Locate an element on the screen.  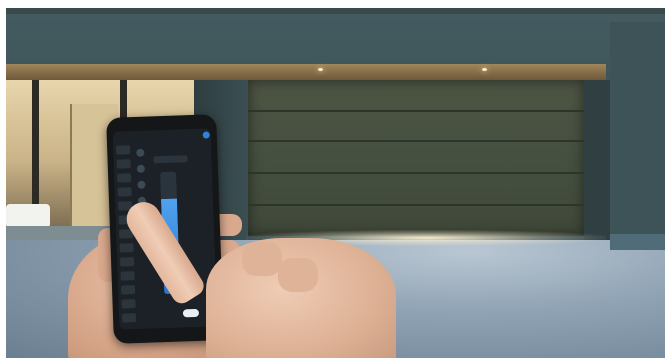
app-title is located at coordinates (179, 134).